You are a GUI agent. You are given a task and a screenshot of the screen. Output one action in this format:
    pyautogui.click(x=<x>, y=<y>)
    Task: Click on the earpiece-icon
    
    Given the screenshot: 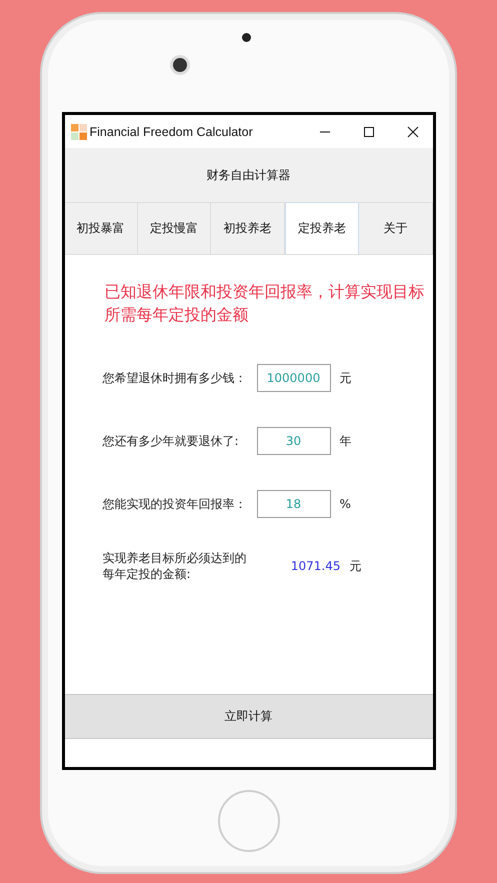 What is the action you would take?
    pyautogui.click(x=246, y=37)
    